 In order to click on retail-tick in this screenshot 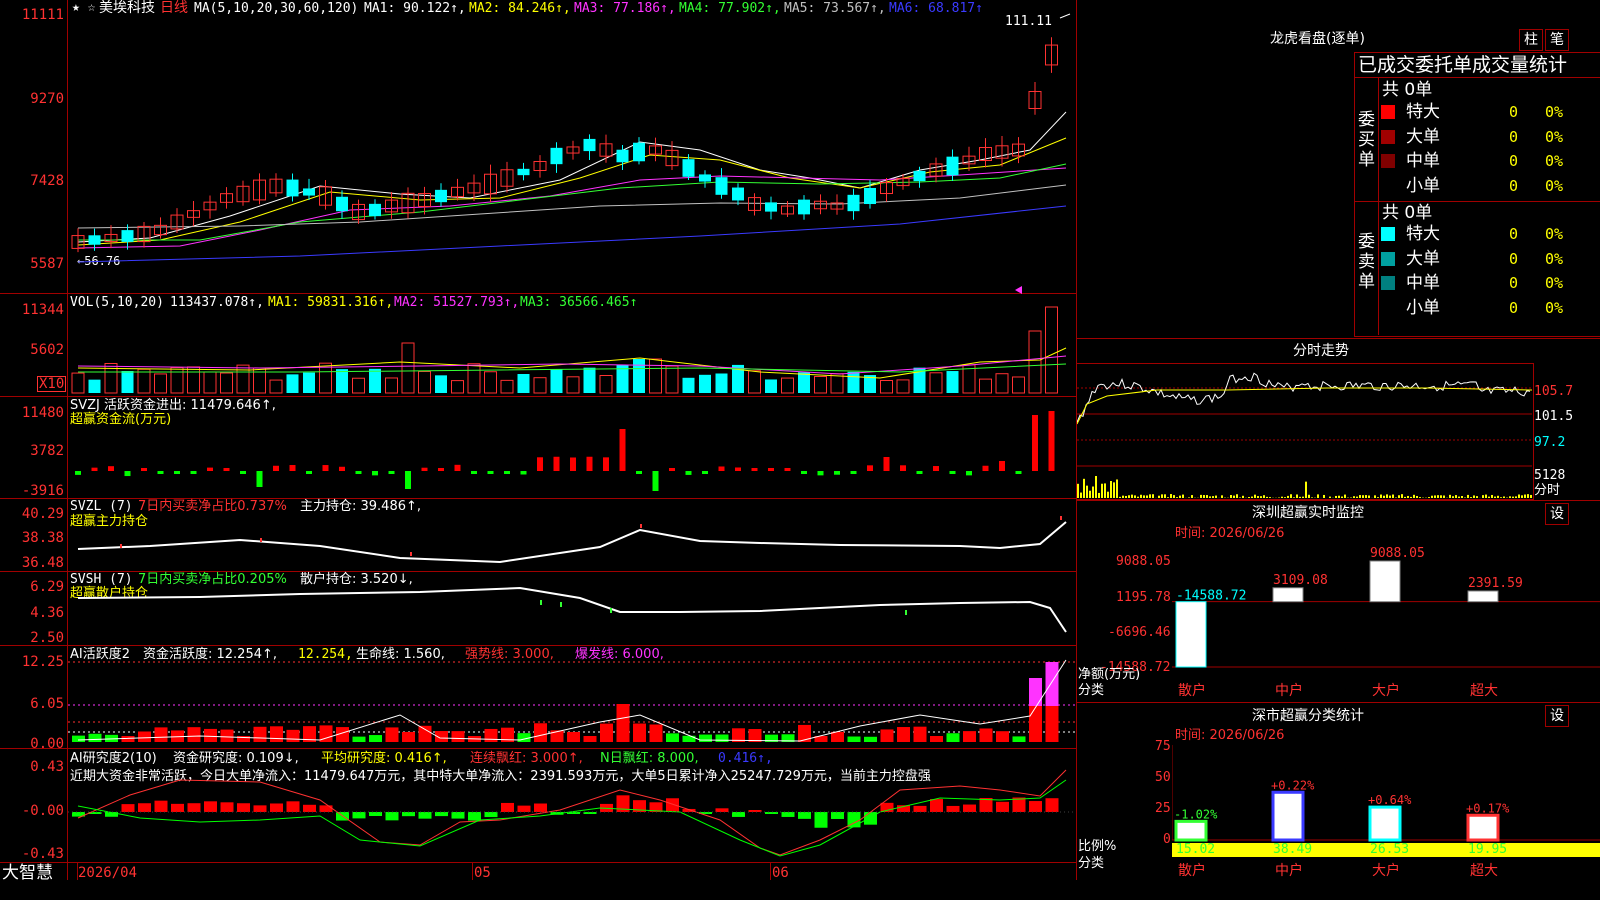, I will do `click(561, 604)`.